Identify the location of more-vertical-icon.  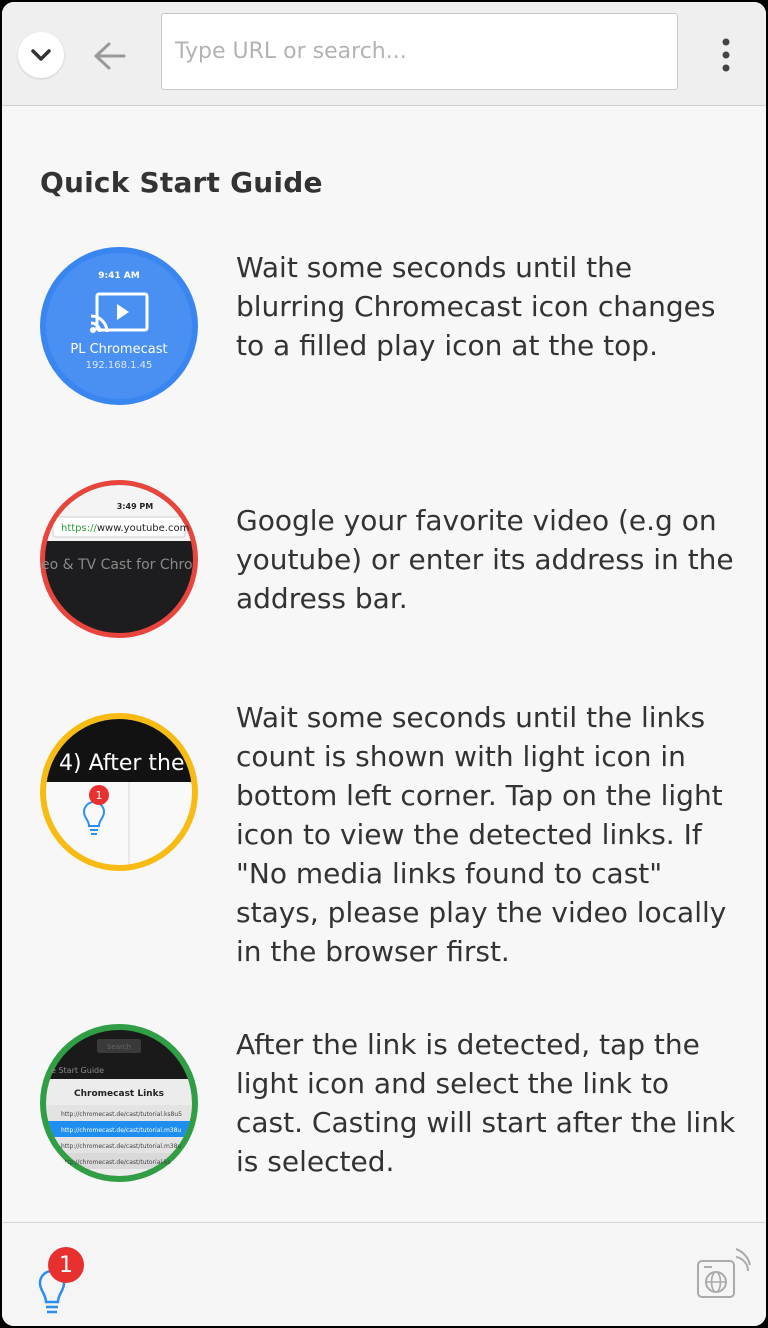
(726, 55).